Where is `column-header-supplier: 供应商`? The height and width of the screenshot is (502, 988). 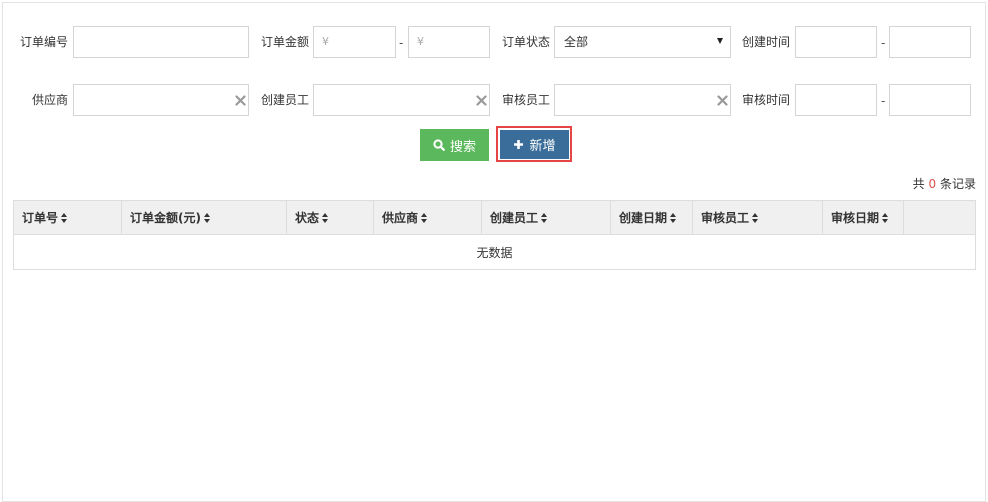
column-header-supplier: 供应商 is located at coordinates (428, 217).